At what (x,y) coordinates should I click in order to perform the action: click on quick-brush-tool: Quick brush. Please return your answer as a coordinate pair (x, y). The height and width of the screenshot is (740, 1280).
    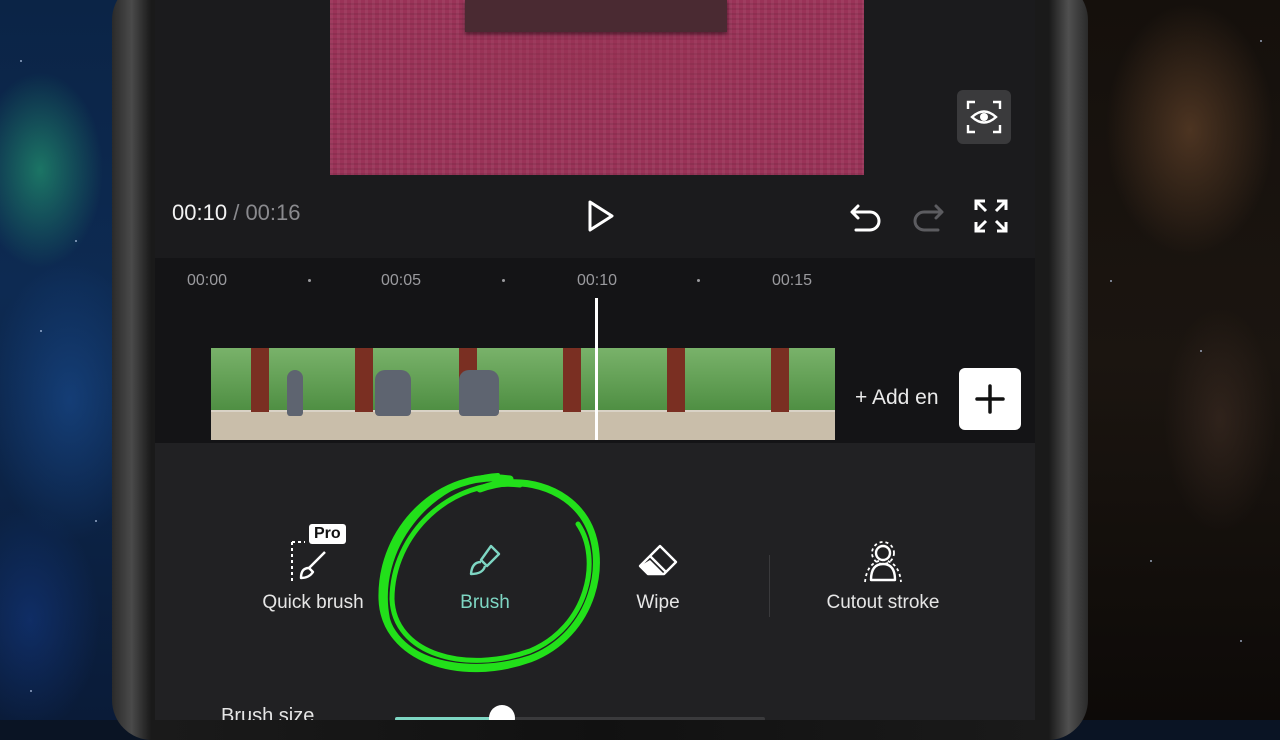
    Looking at the image, I should click on (313, 576).